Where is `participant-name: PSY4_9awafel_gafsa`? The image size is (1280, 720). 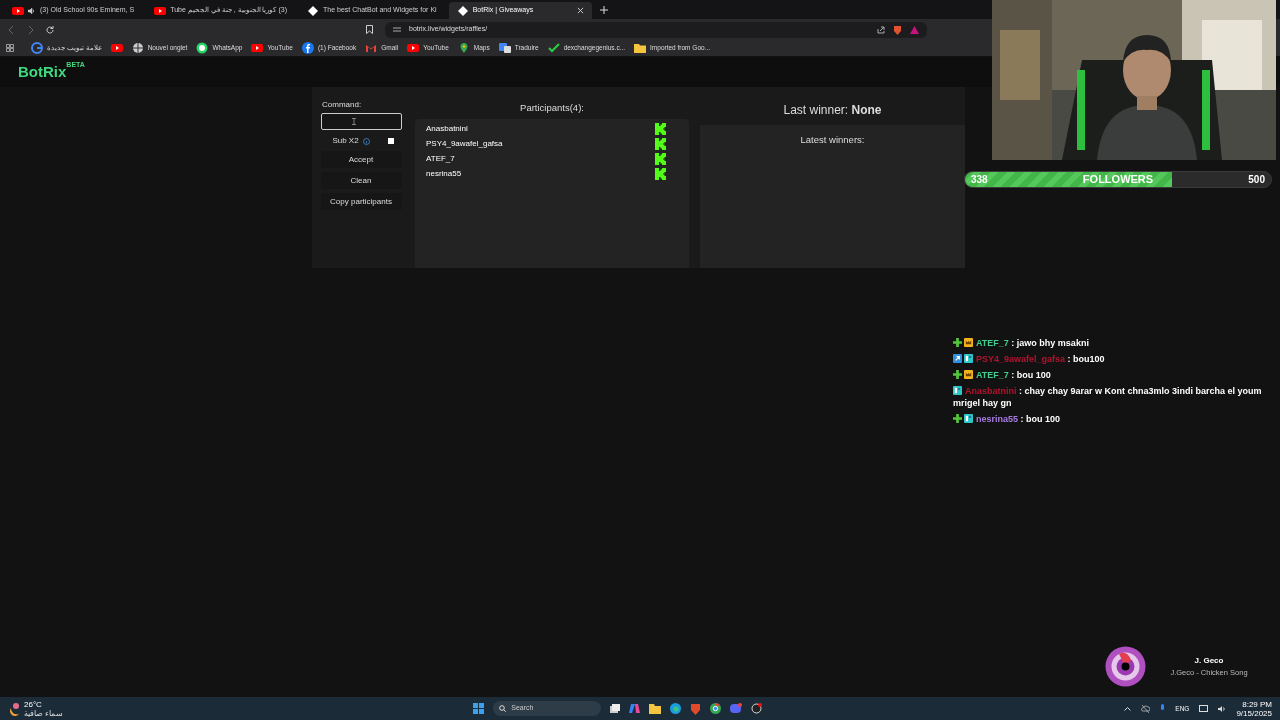
participant-name: PSY4_9awafel_gafsa is located at coordinates (464, 144).